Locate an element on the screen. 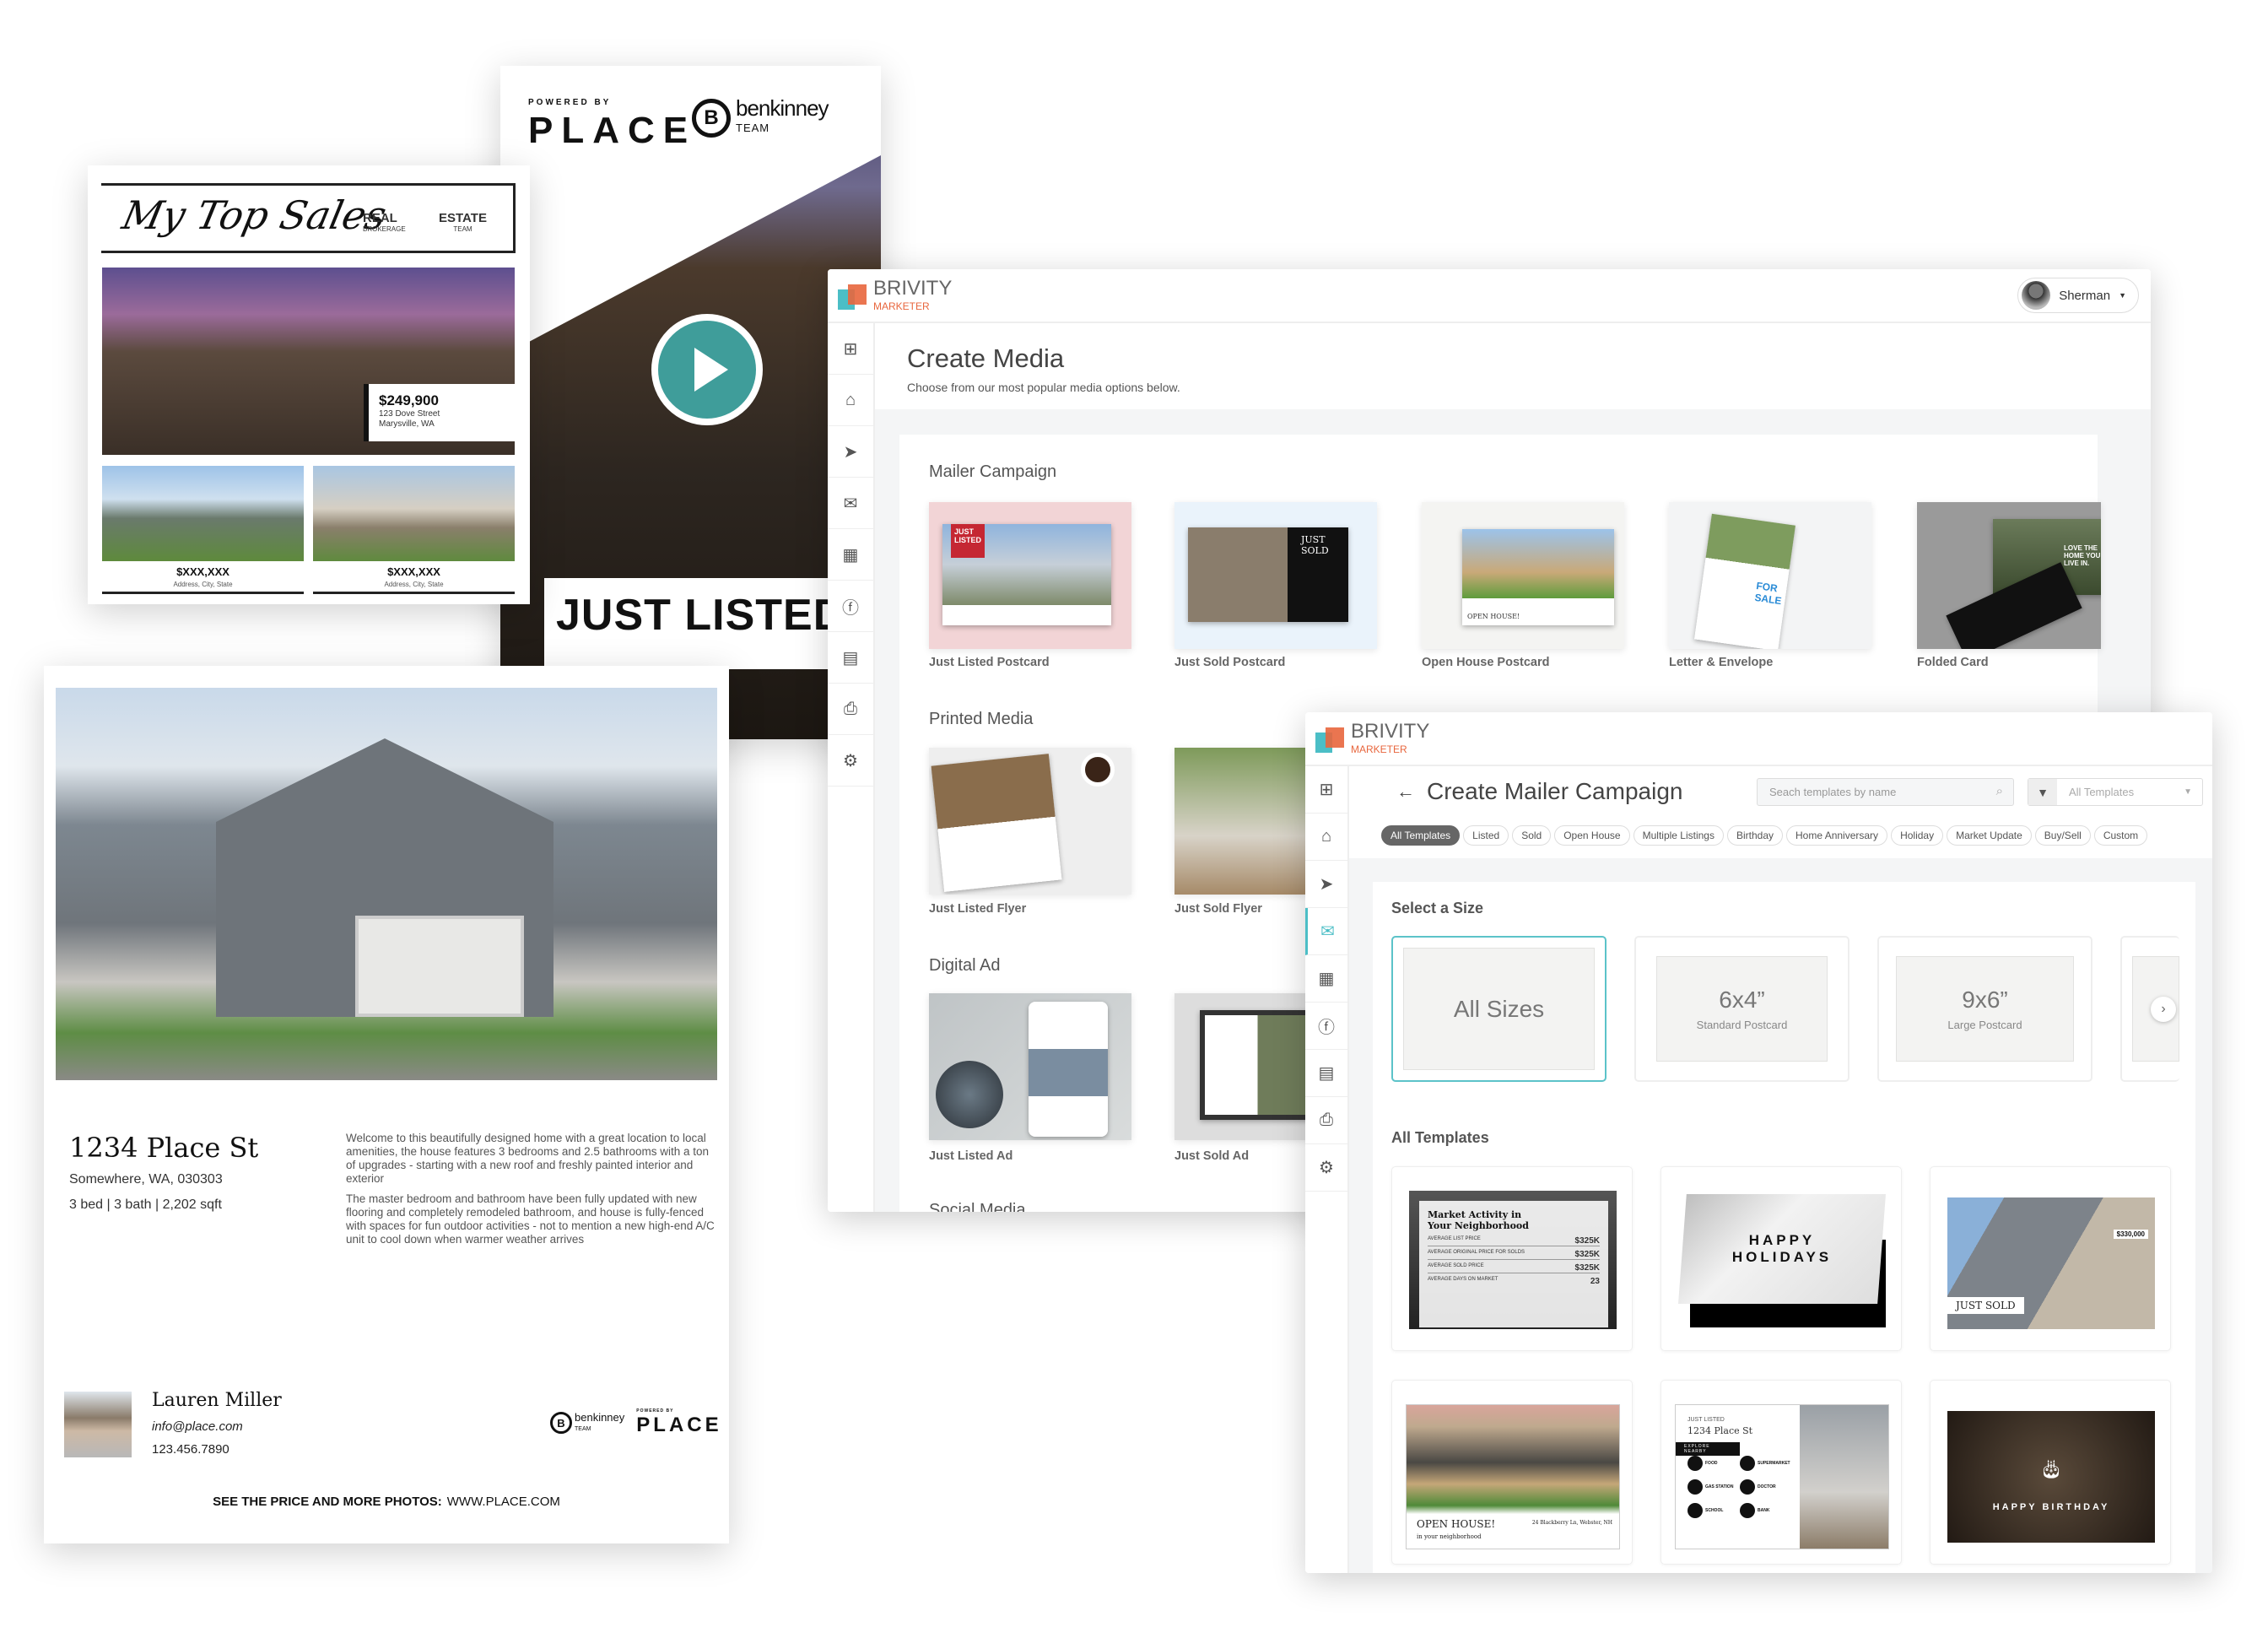 The width and height of the screenshot is (2268, 1638). label-just-listed-postcard: Just Listed Postcard is located at coordinates (989, 662).